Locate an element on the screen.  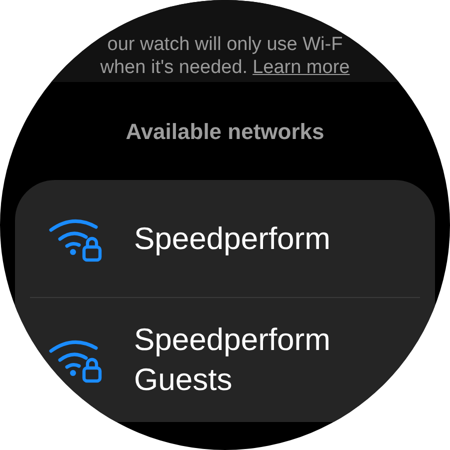
network-name: Speedperform Guests is located at coordinates (254, 360).